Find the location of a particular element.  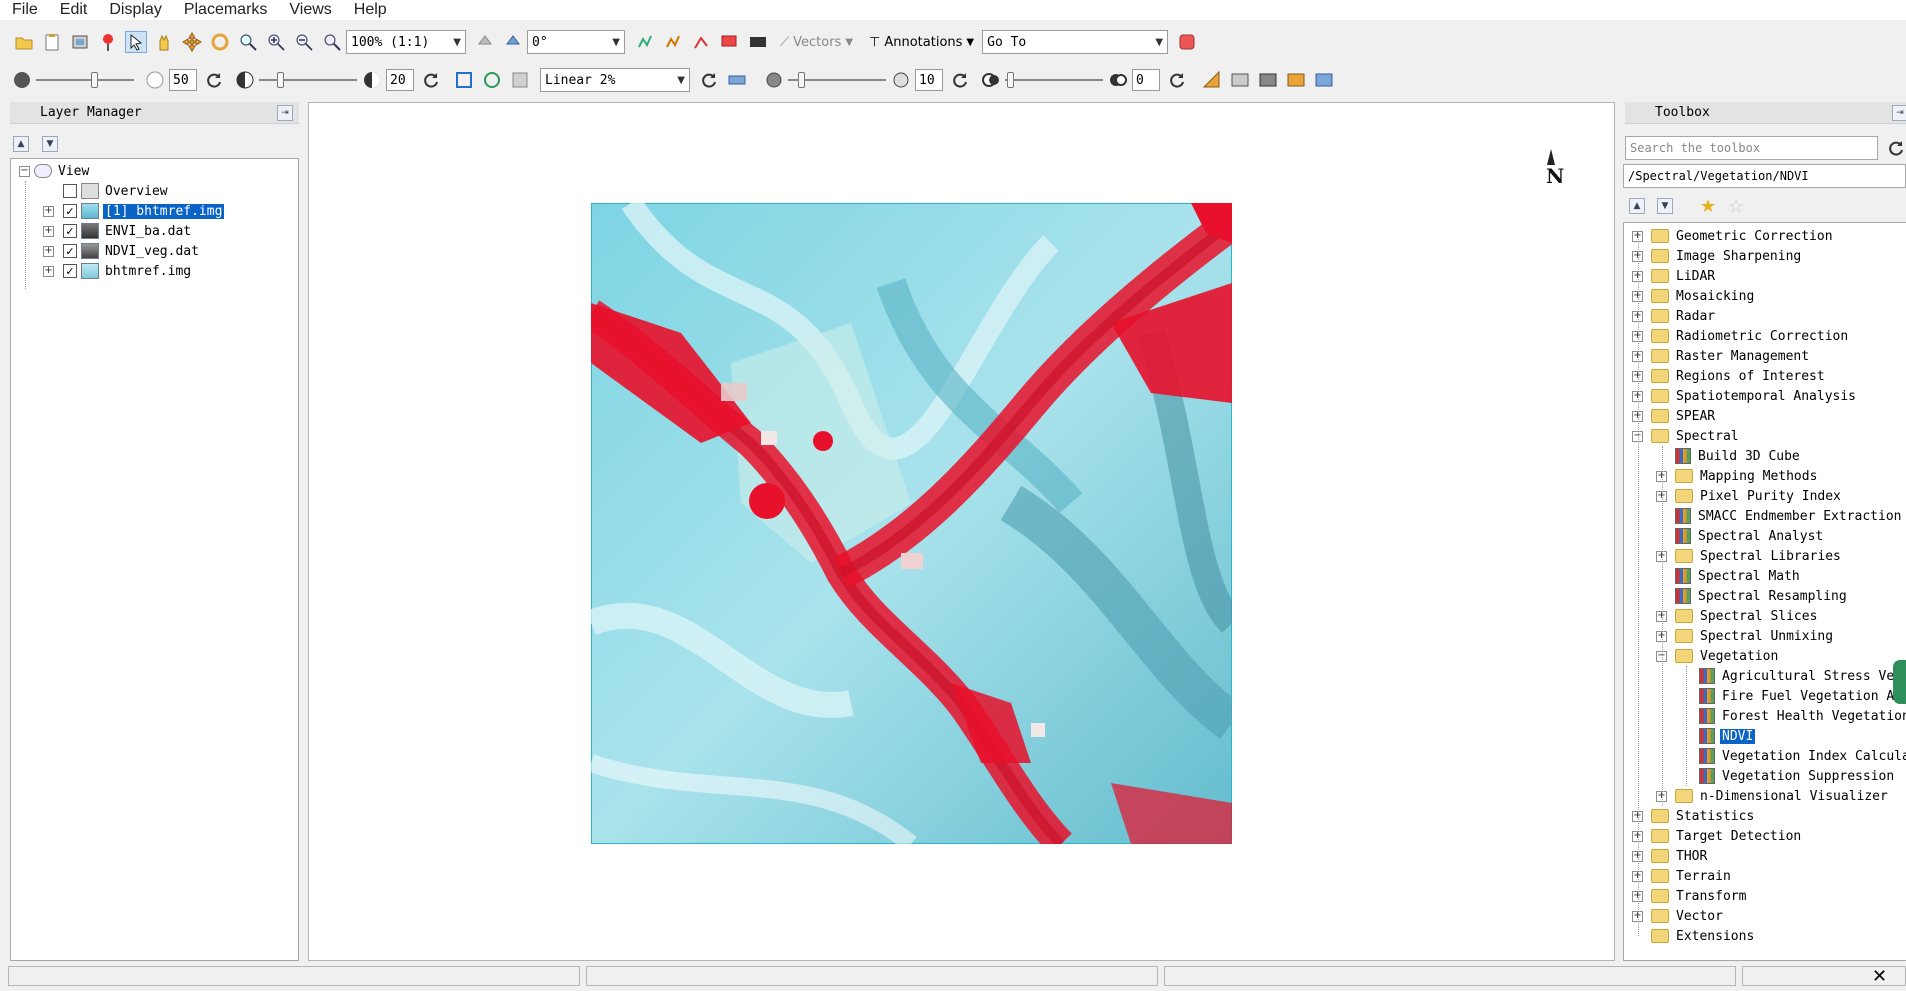

toolbox-item: + Target Detection is located at coordinates (1717, 836).